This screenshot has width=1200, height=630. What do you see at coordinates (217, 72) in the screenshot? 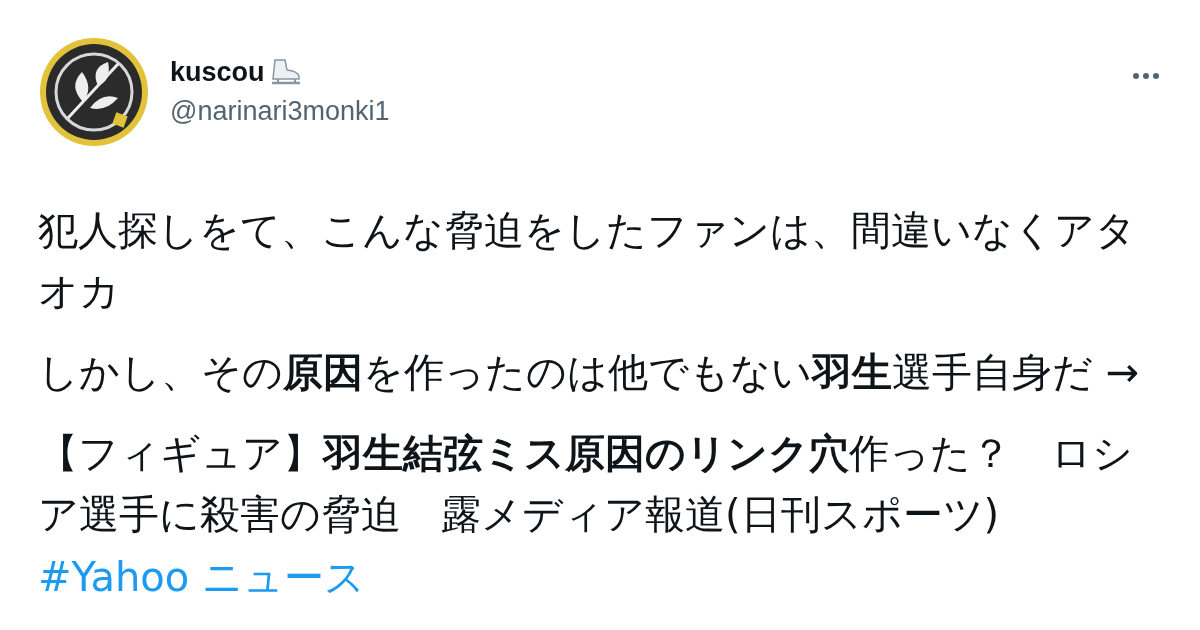
I see `author-name: kuscou` at bounding box center [217, 72].